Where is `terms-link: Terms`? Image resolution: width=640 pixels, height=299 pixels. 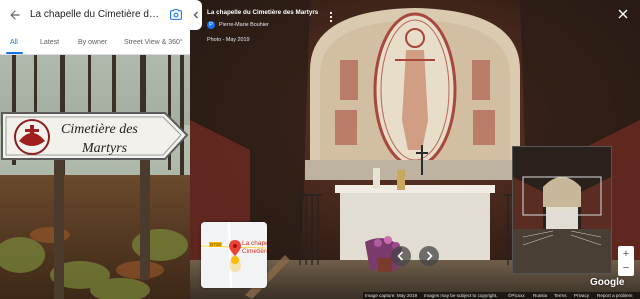 terms-link: Terms is located at coordinates (560, 295).